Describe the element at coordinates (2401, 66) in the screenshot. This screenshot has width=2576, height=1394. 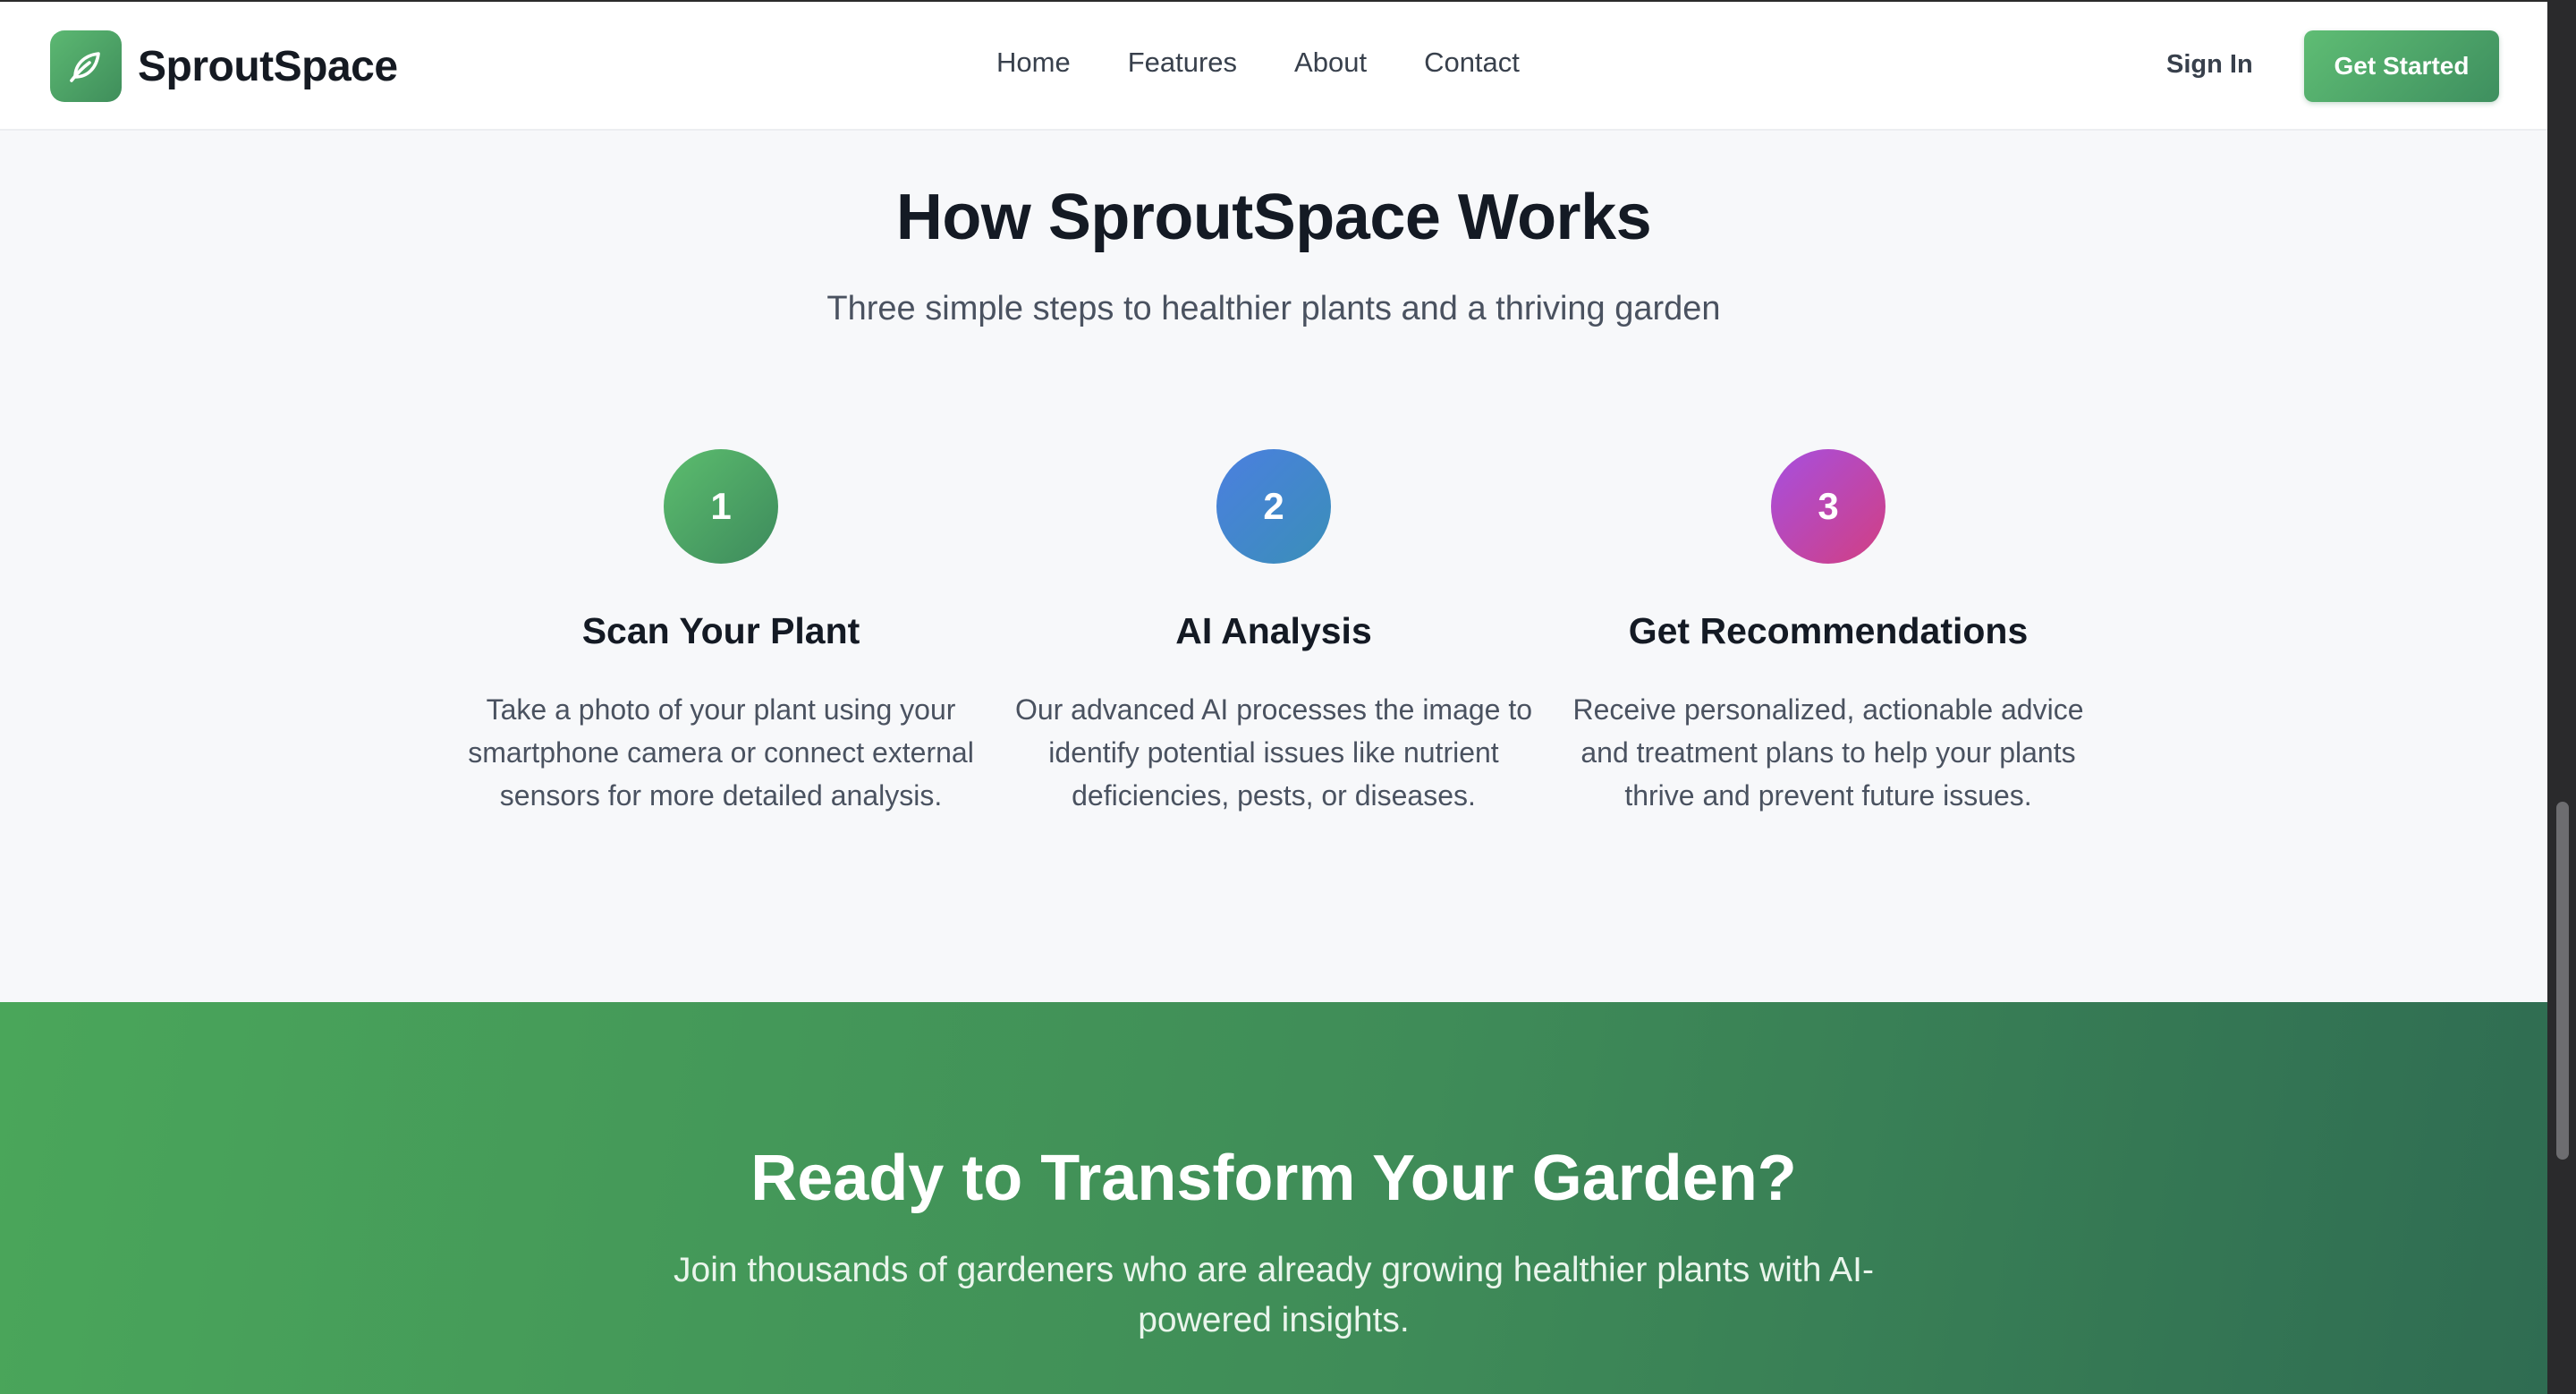
I see `get-started-button: Get Started` at that location.